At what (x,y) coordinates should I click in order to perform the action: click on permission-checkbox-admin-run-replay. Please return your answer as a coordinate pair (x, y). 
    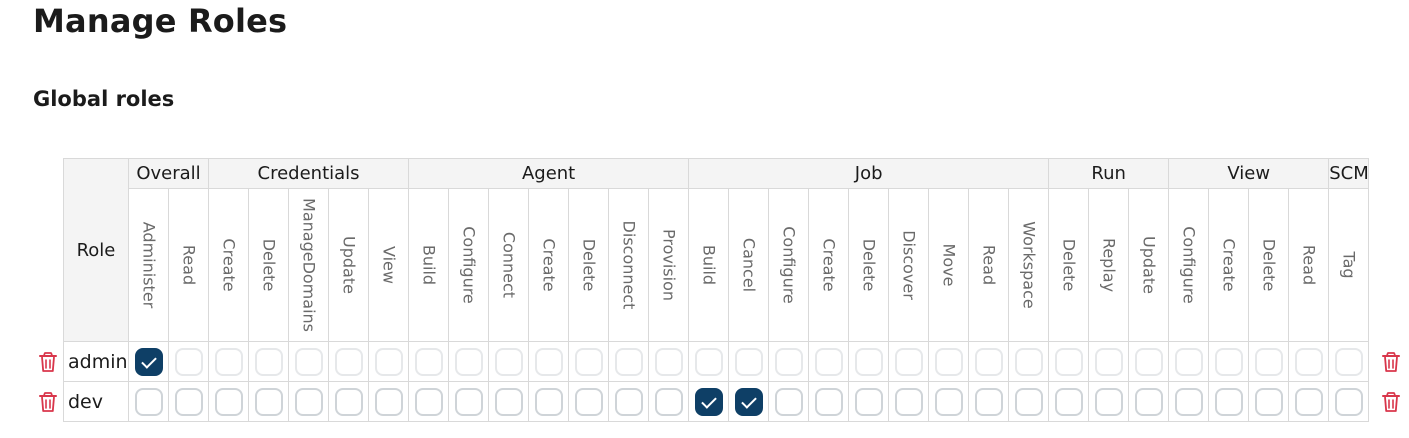
    Looking at the image, I should click on (1108, 361).